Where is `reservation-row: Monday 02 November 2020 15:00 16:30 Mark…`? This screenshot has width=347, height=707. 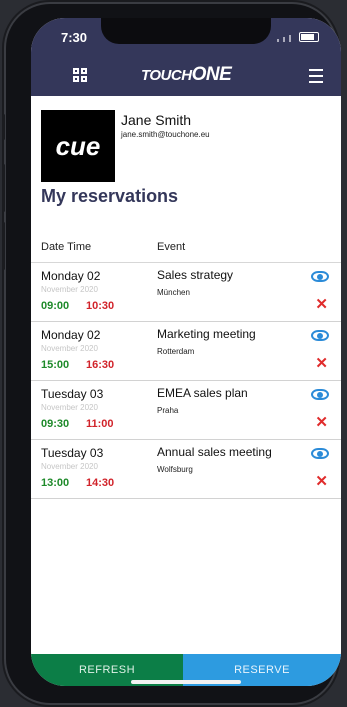
reservation-row: Monday 02 November 2020 15:00 16:30 Mark… is located at coordinates (186, 351).